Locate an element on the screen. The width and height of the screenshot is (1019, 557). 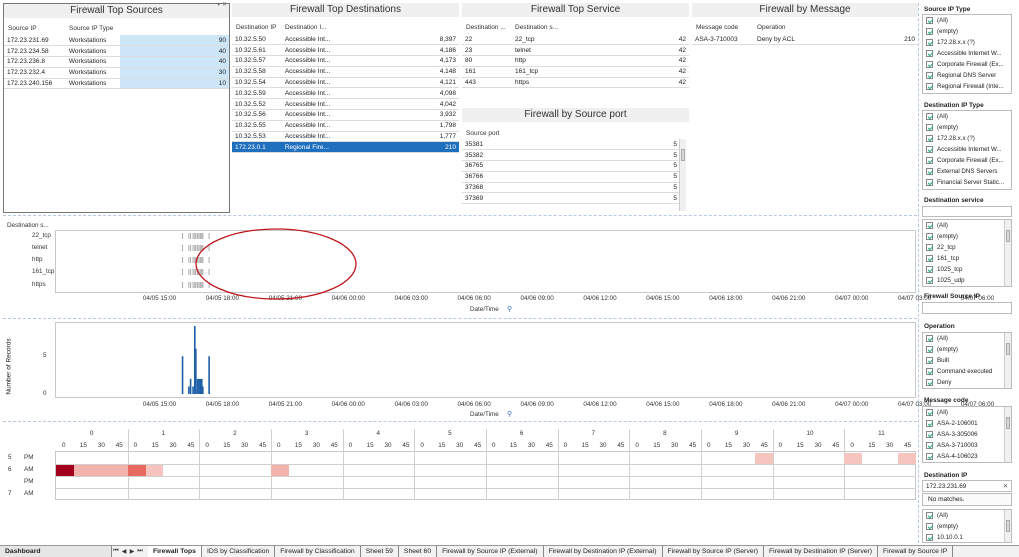
sheet-tab: IDS by Classification is located at coordinates (239, 551).